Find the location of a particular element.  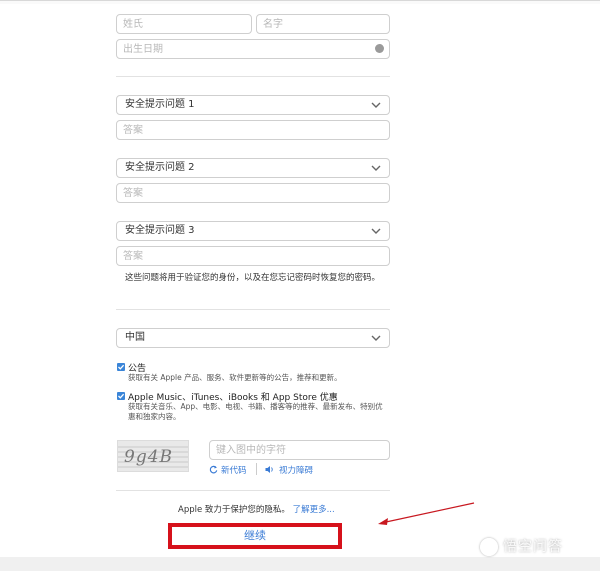

watermark-logo-icon is located at coordinates (489, 547).